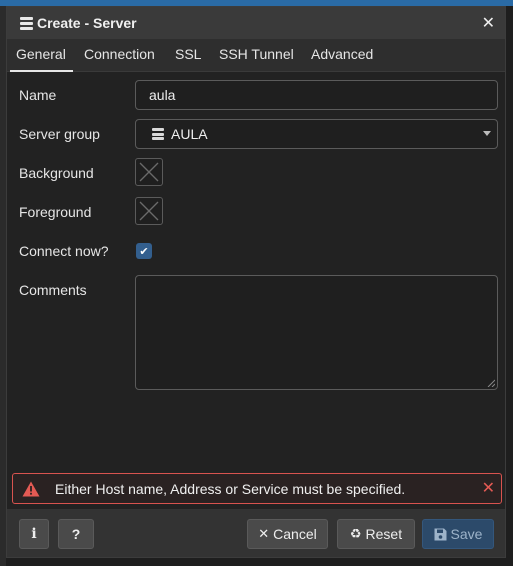  What do you see at coordinates (38, 95) in the screenshot?
I see `name-label: Name` at bounding box center [38, 95].